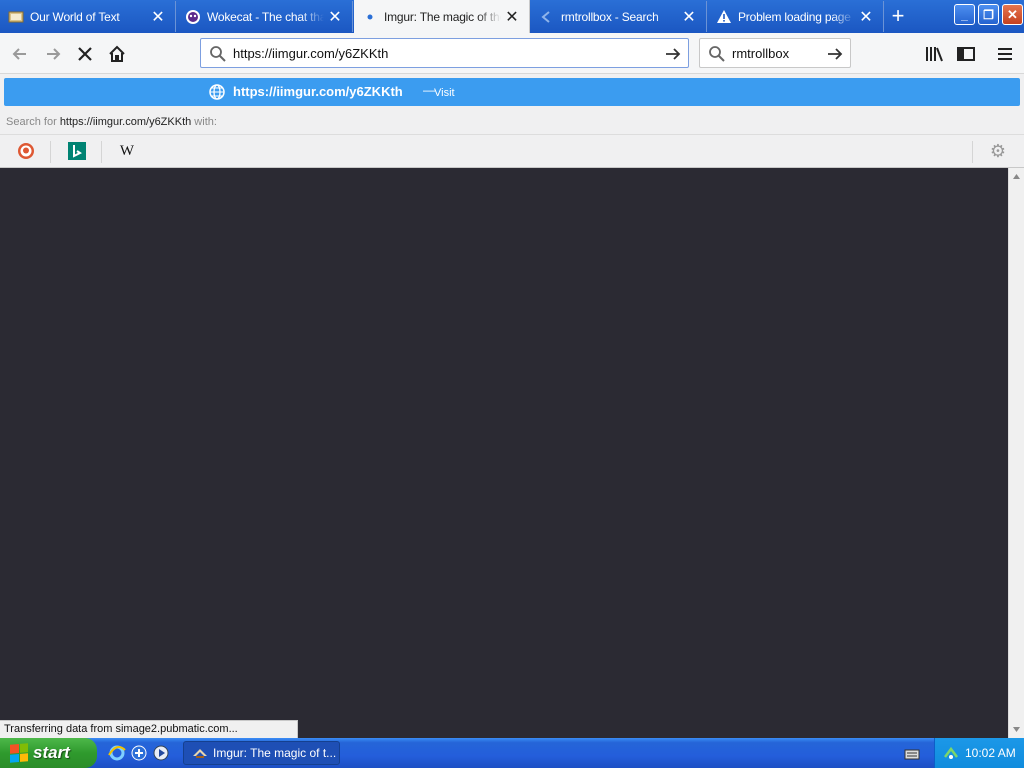 Image resolution: width=1024 pixels, height=768 pixels. Describe the element at coordinates (1016, 176) in the screenshot. I see `scroll-up-icon` at that location.